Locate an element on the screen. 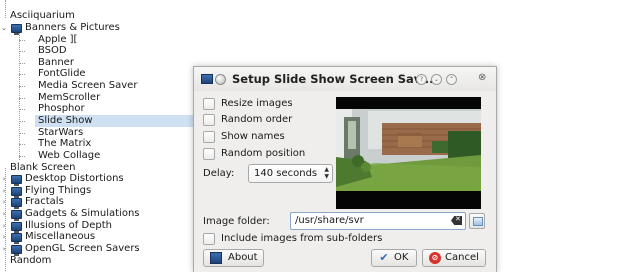 This screenshot has width=622, height=272. show-names-checkbox: Show names is located at coordinates (244, 136).